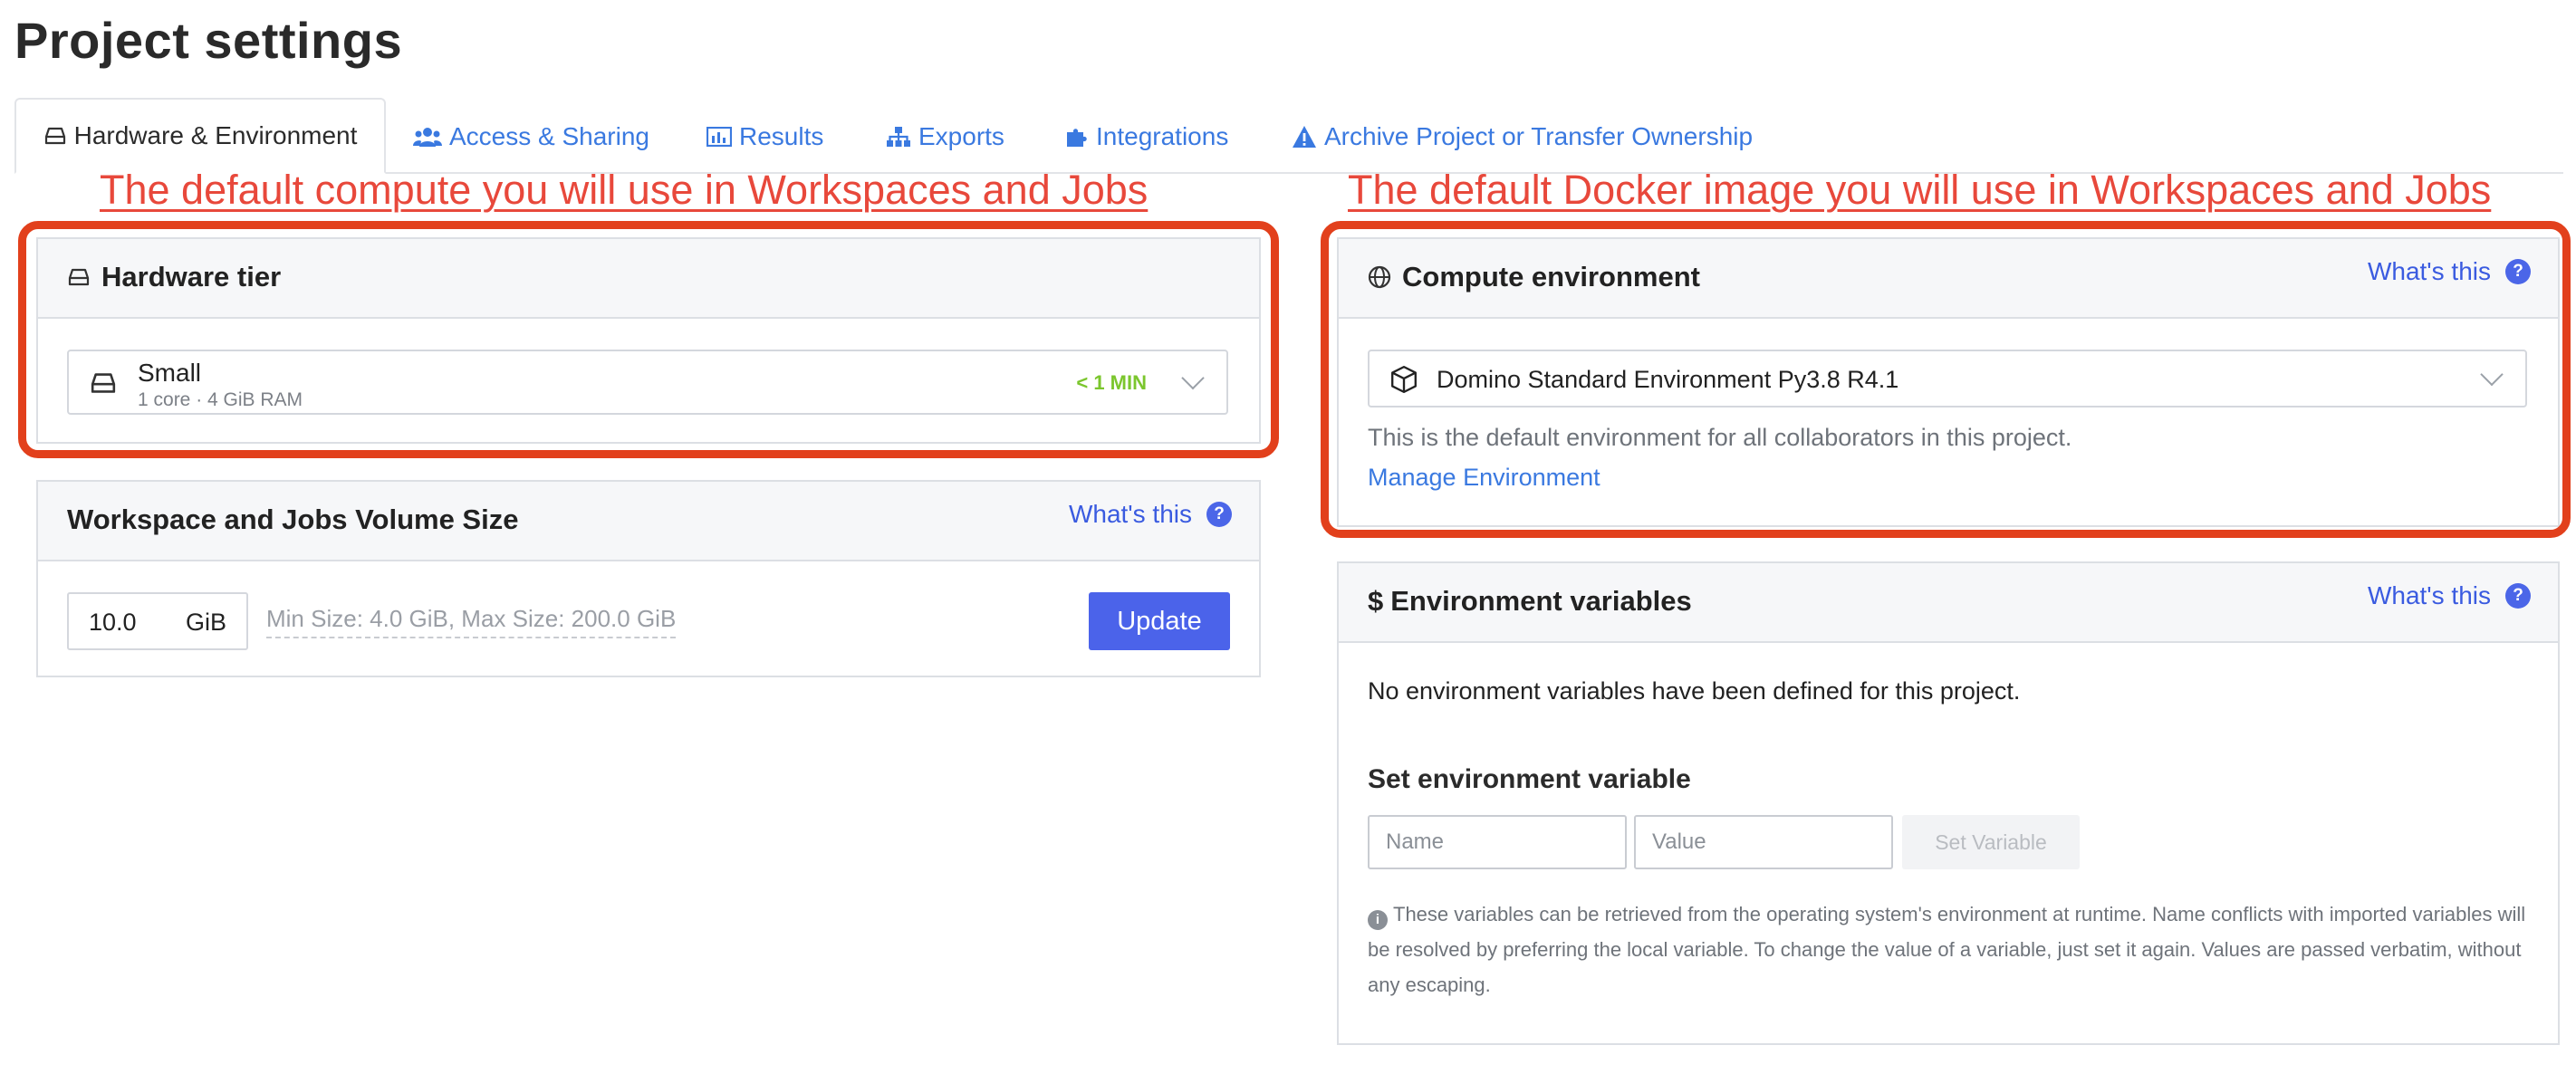  I want to click on highlight-box-environment, so click(1946, 379).